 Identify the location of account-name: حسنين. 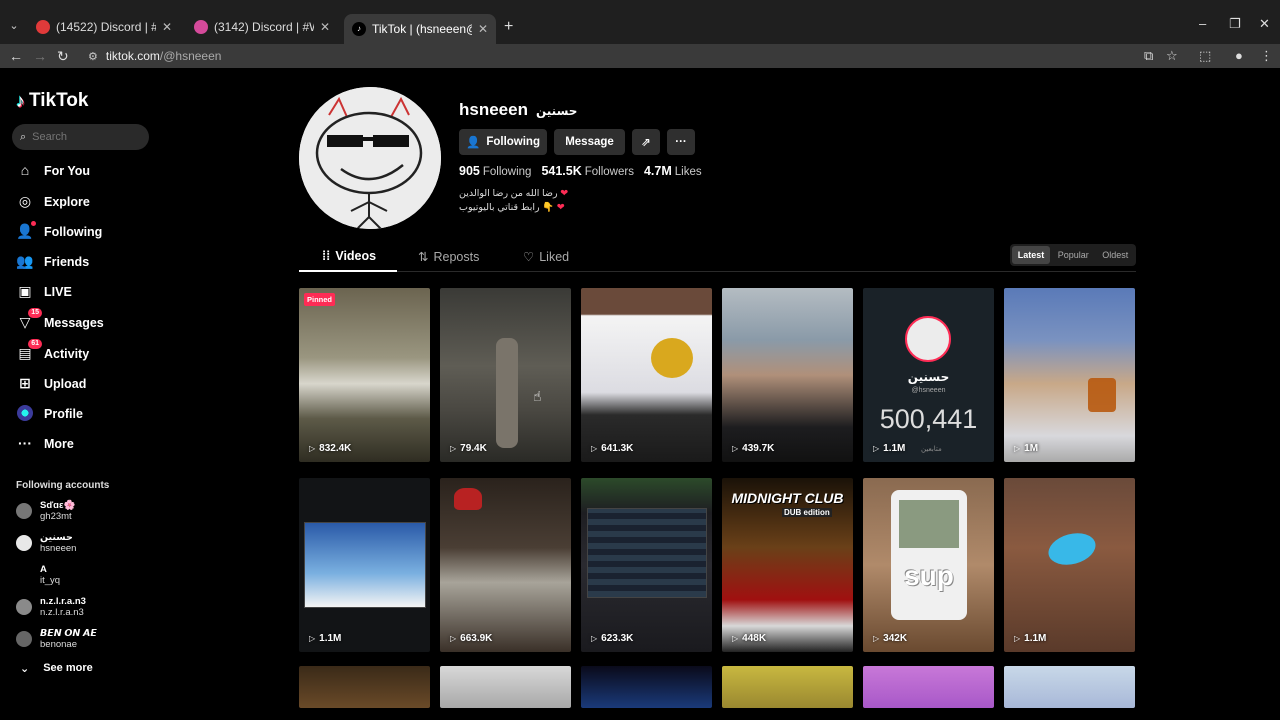
(56, 537).